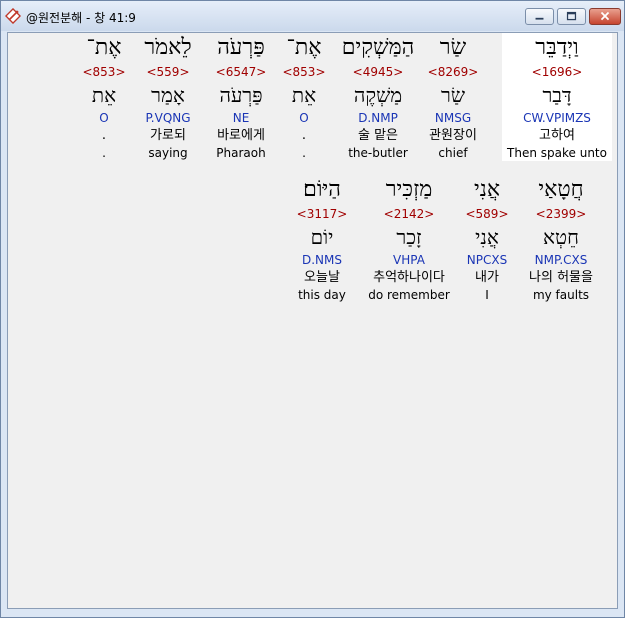 This screenshot has width=625, height=618. I want to click on korean-gloss: 술 맡은, so click(377, 135).